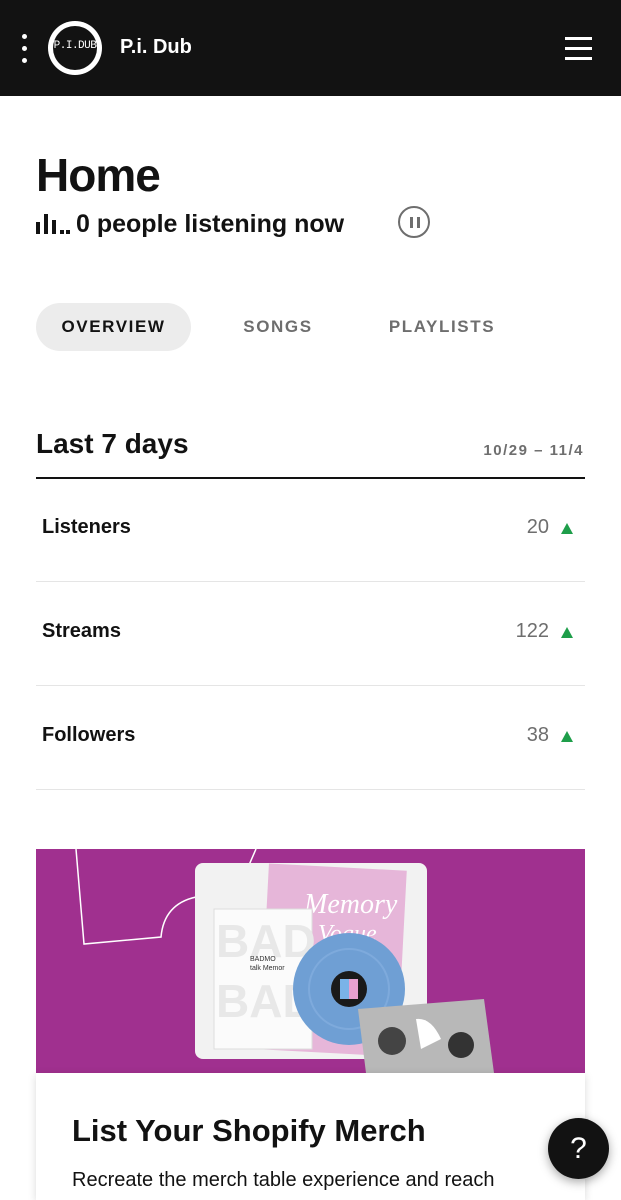 This screenshot has width=621, height=1200. What do you see at coordinates (112, 443) in the screenshot?
I see `stats-period-title: Last 7 days` at bounding box center [112, 443].